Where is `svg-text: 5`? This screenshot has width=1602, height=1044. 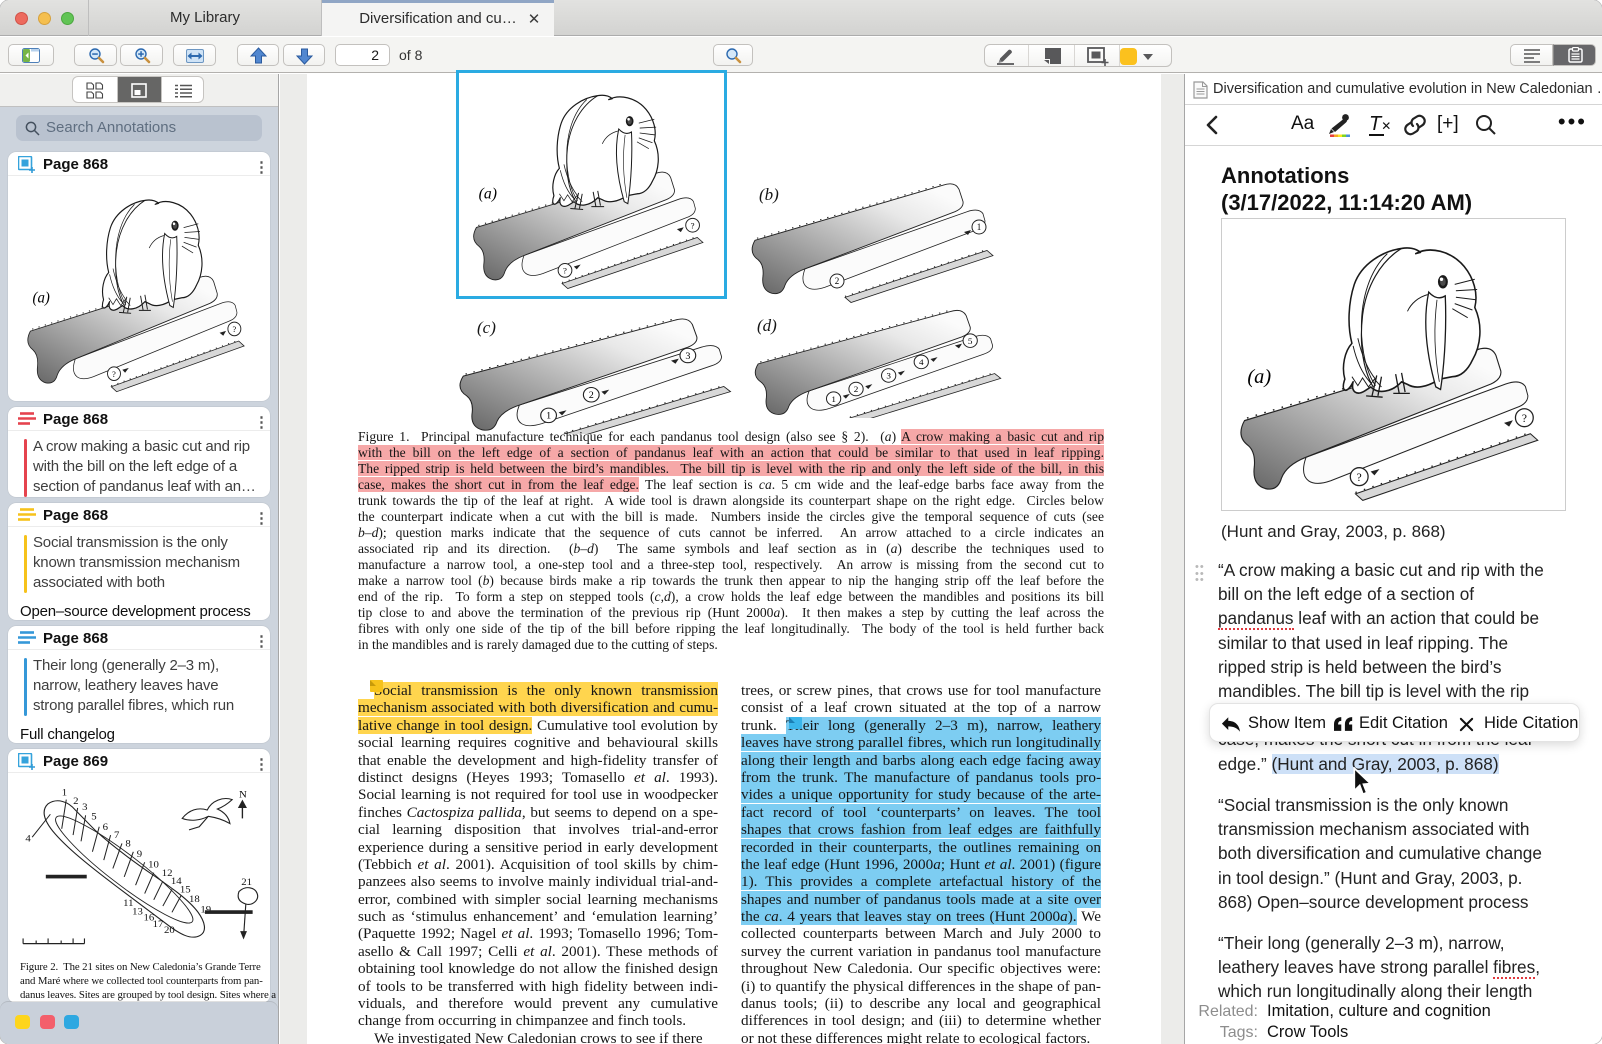
svg-text: 5 is located at coordinates (970, 341).